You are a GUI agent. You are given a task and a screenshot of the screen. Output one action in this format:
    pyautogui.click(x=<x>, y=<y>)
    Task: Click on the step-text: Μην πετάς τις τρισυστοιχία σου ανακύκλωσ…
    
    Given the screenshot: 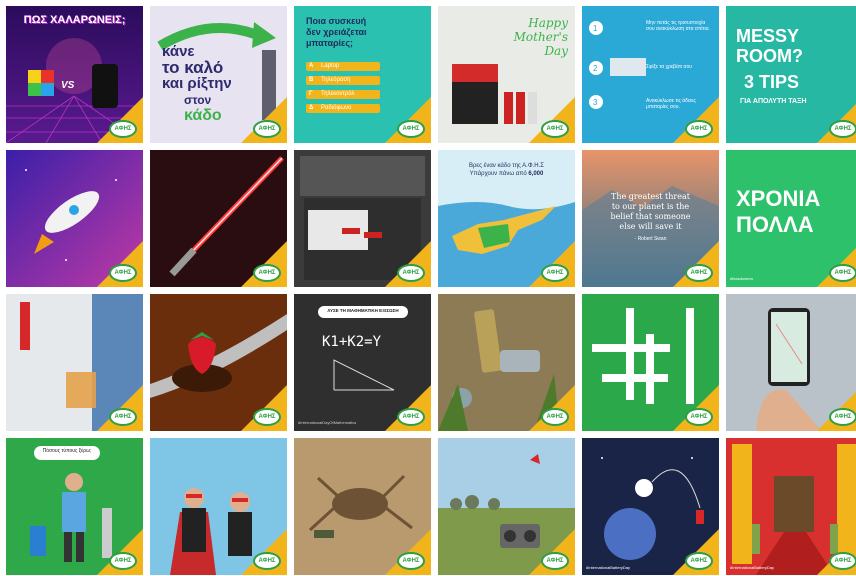 What is the action you would take?
    pyautogui.click(x=678, y=26)
    